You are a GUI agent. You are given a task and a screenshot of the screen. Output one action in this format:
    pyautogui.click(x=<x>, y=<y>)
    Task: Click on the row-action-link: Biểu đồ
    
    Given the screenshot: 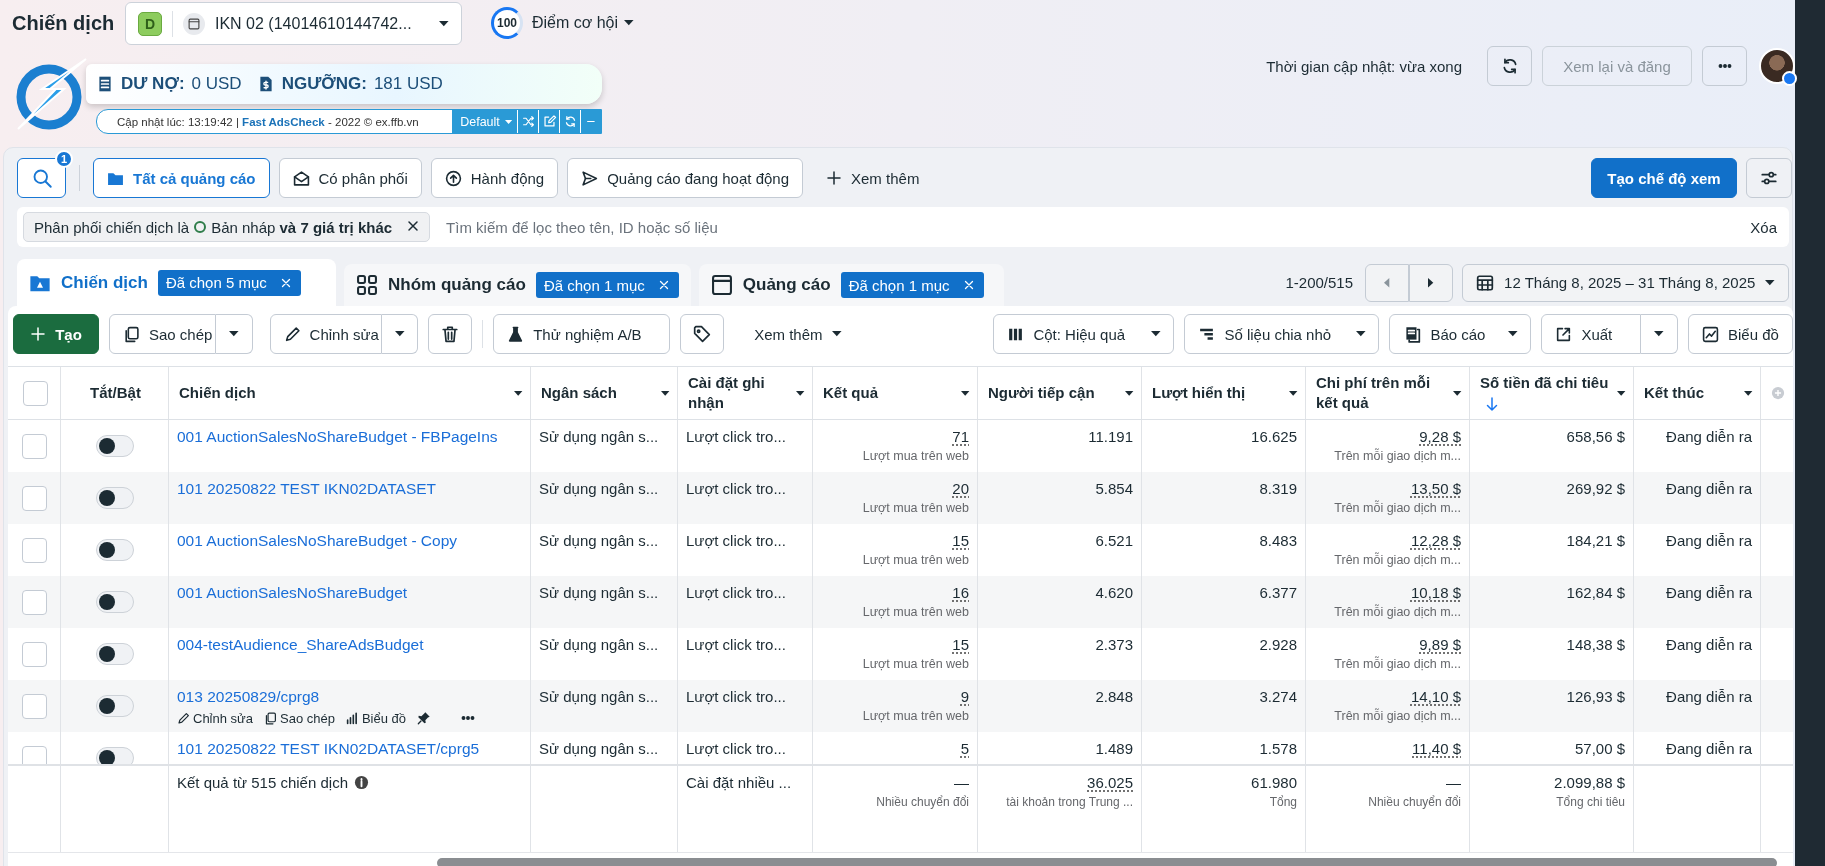 What is the action you would take?
    pyautogui.click(x=376, y=718)
    